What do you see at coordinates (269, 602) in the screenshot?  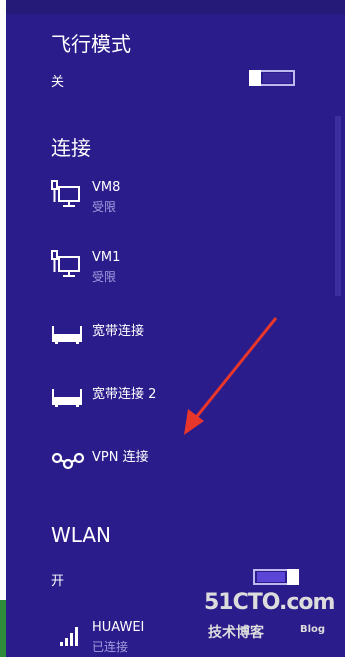 I see `watermark-logo: 51CTO.com` at bounding box center [269, 602].